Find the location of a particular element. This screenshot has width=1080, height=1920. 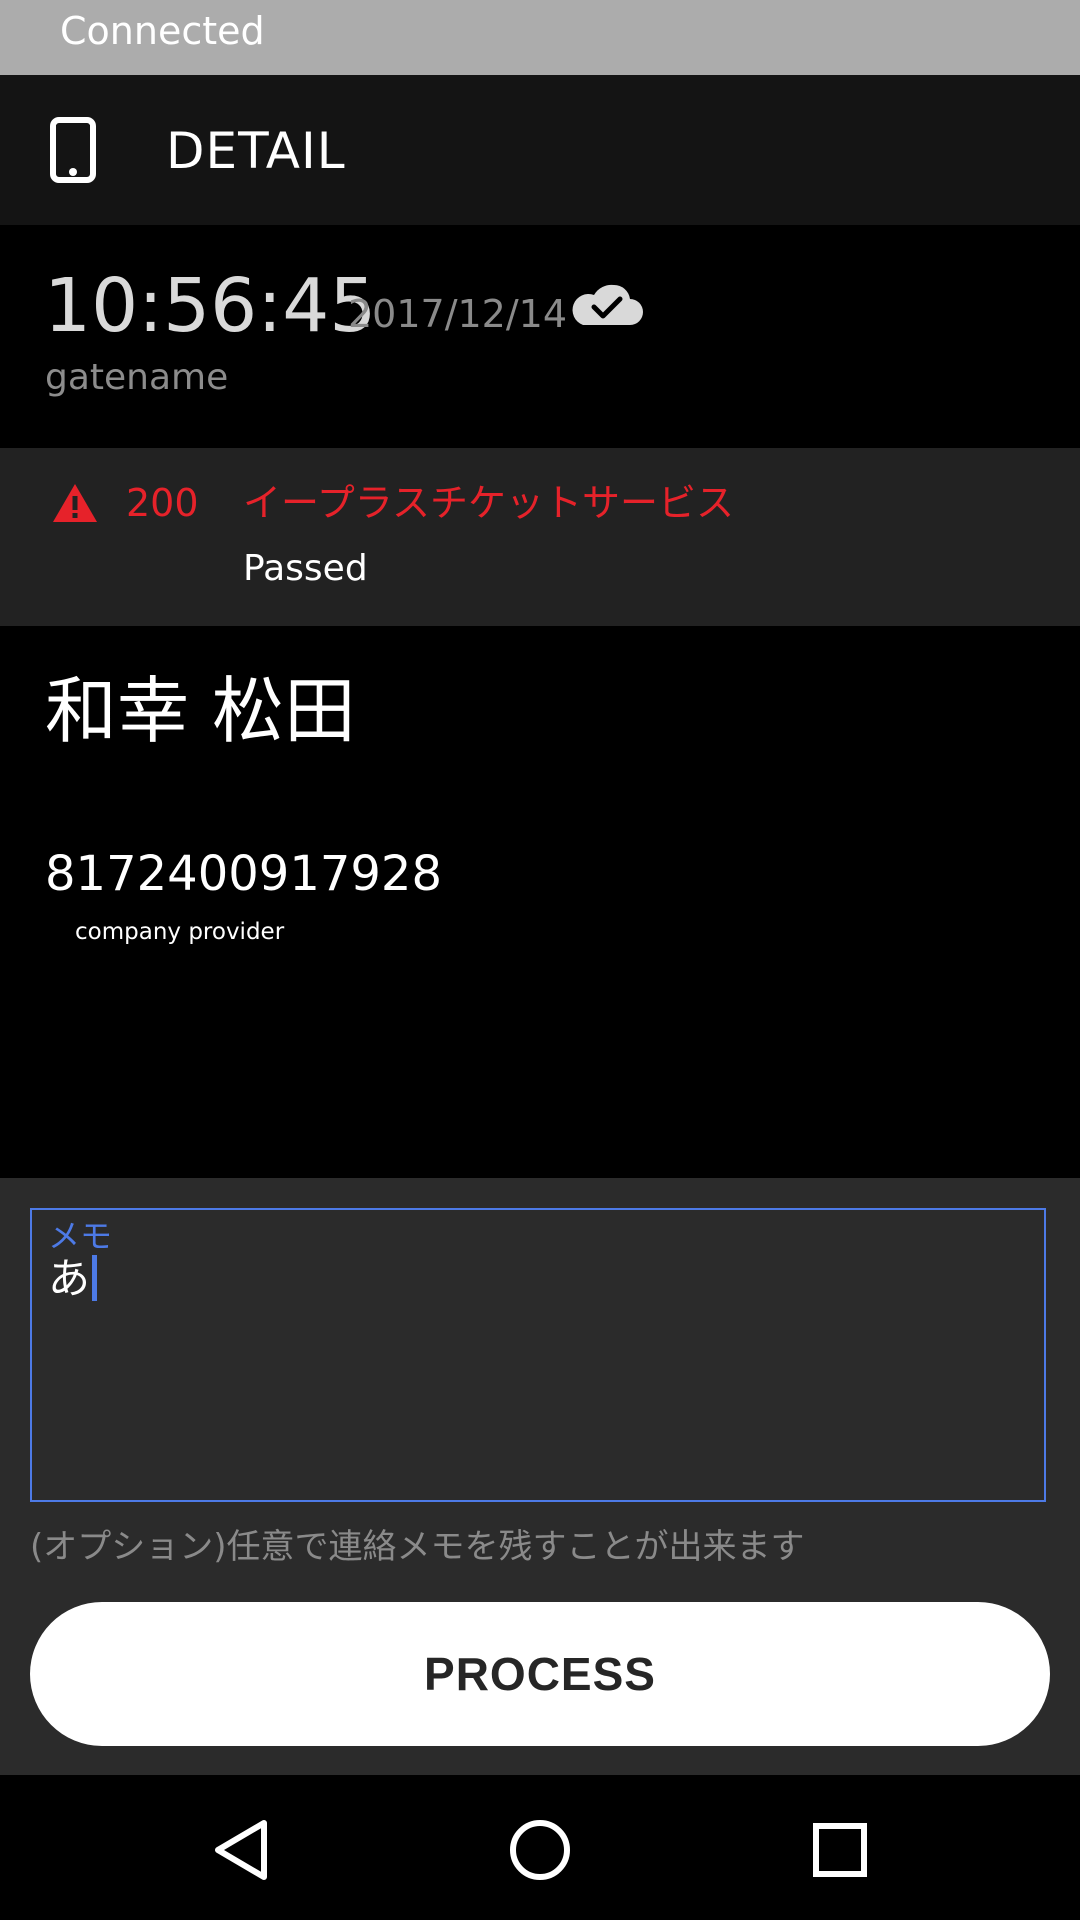

home-circle-icon is located at coordinates (540, 1850).